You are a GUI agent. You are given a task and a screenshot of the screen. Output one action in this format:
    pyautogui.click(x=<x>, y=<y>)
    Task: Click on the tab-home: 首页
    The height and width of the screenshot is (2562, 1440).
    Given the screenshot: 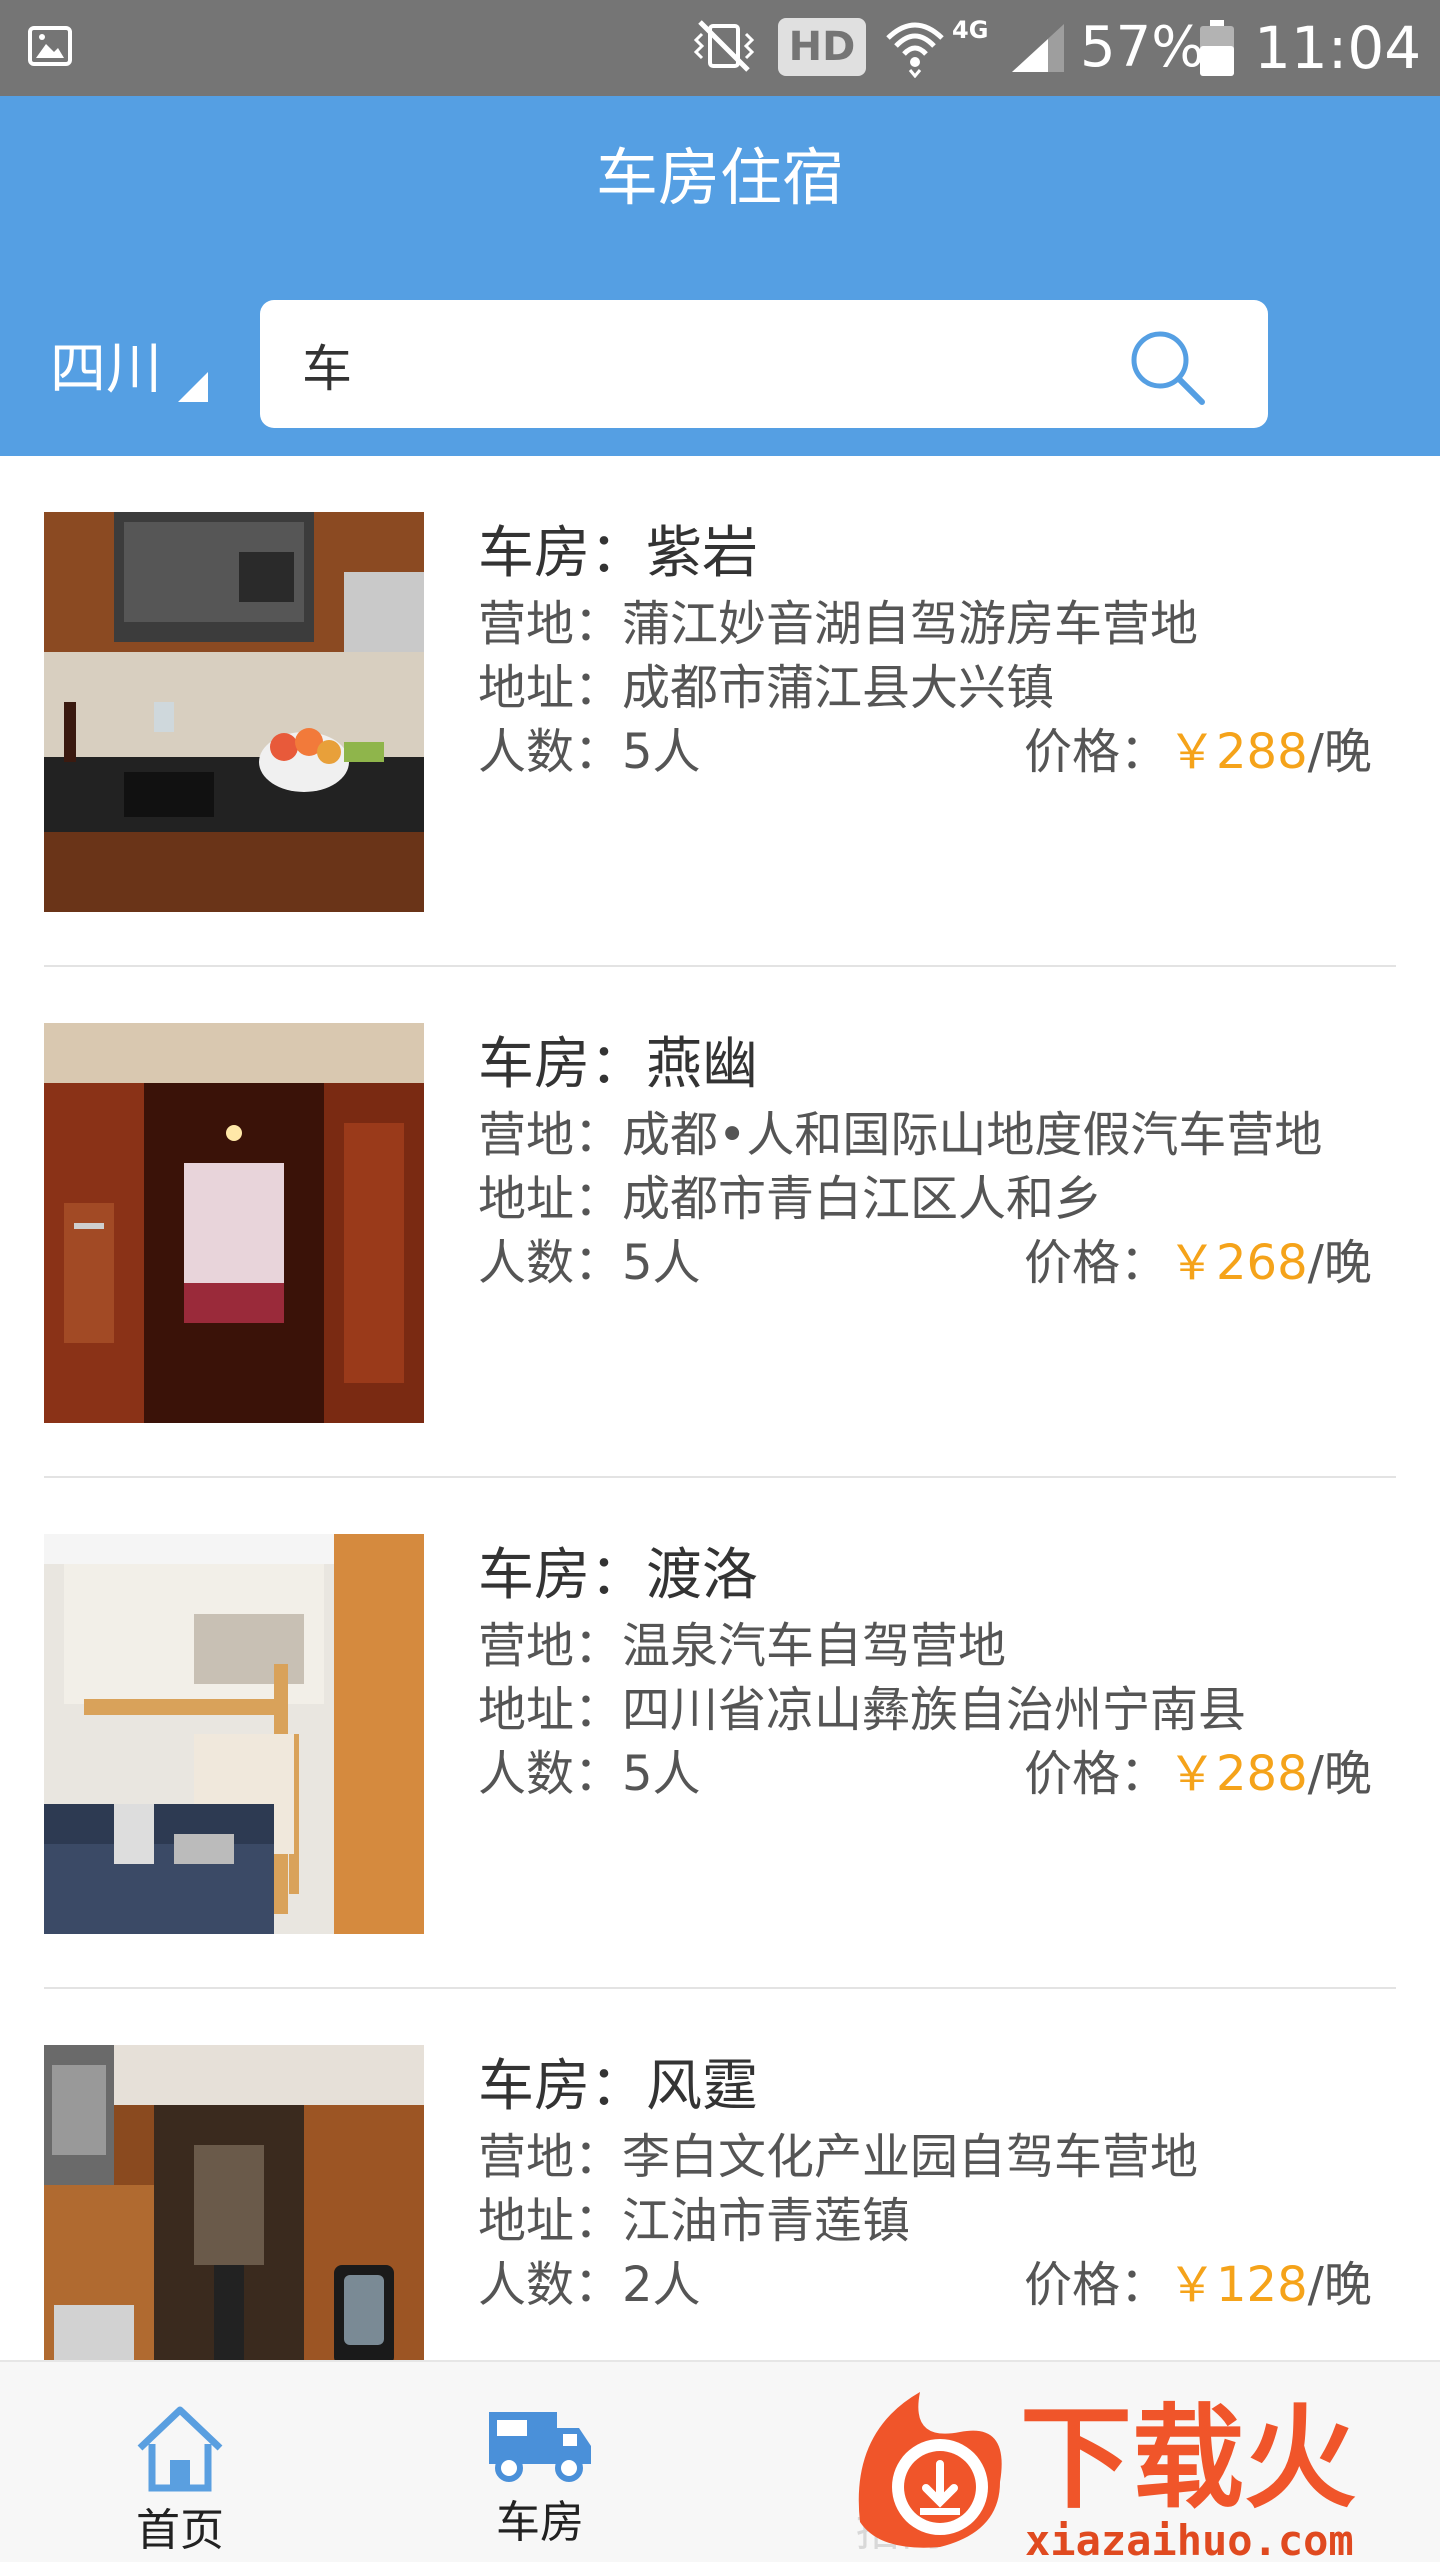 What is the action you would take?
    pyautogui.click(x=180, y=2462)
    